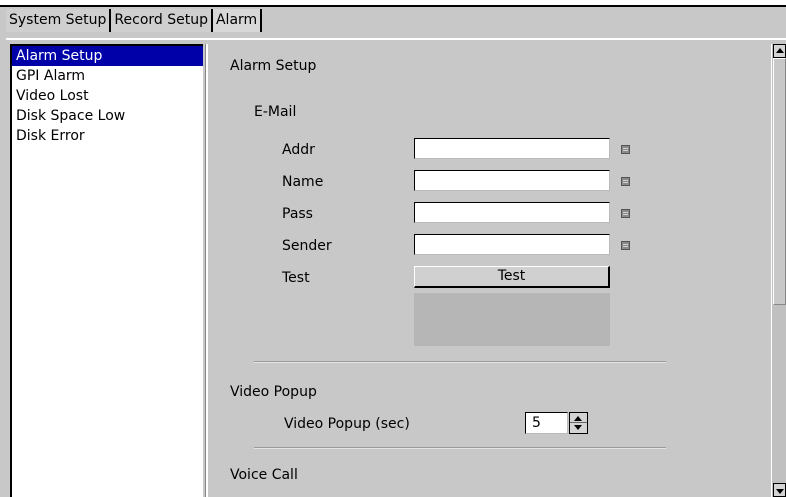 The height and width of the screenshot is (497, 786). What do you see at coordinates (298, 150) in the screenshot?
I see `addr-label: Addr` at bounding box center [298, 150].